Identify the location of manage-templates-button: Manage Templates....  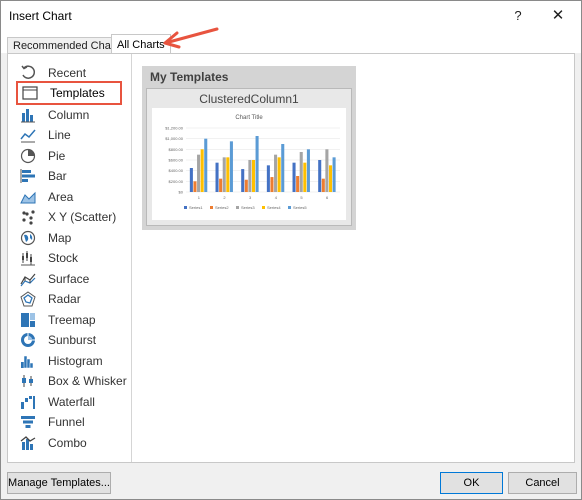
(59, 483).